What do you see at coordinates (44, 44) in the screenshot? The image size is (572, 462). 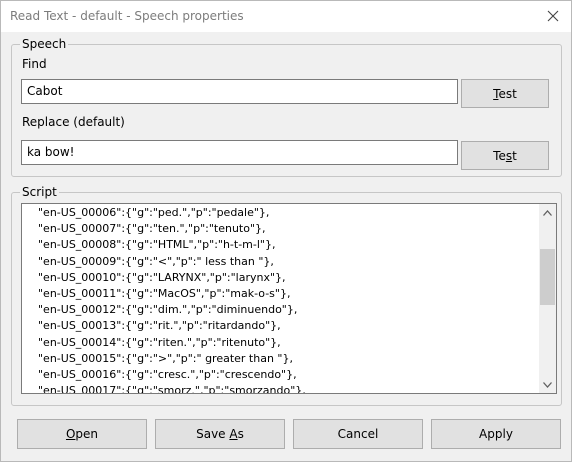 I see `speech-group-legend: Speech` at bounding box center [44, 44].